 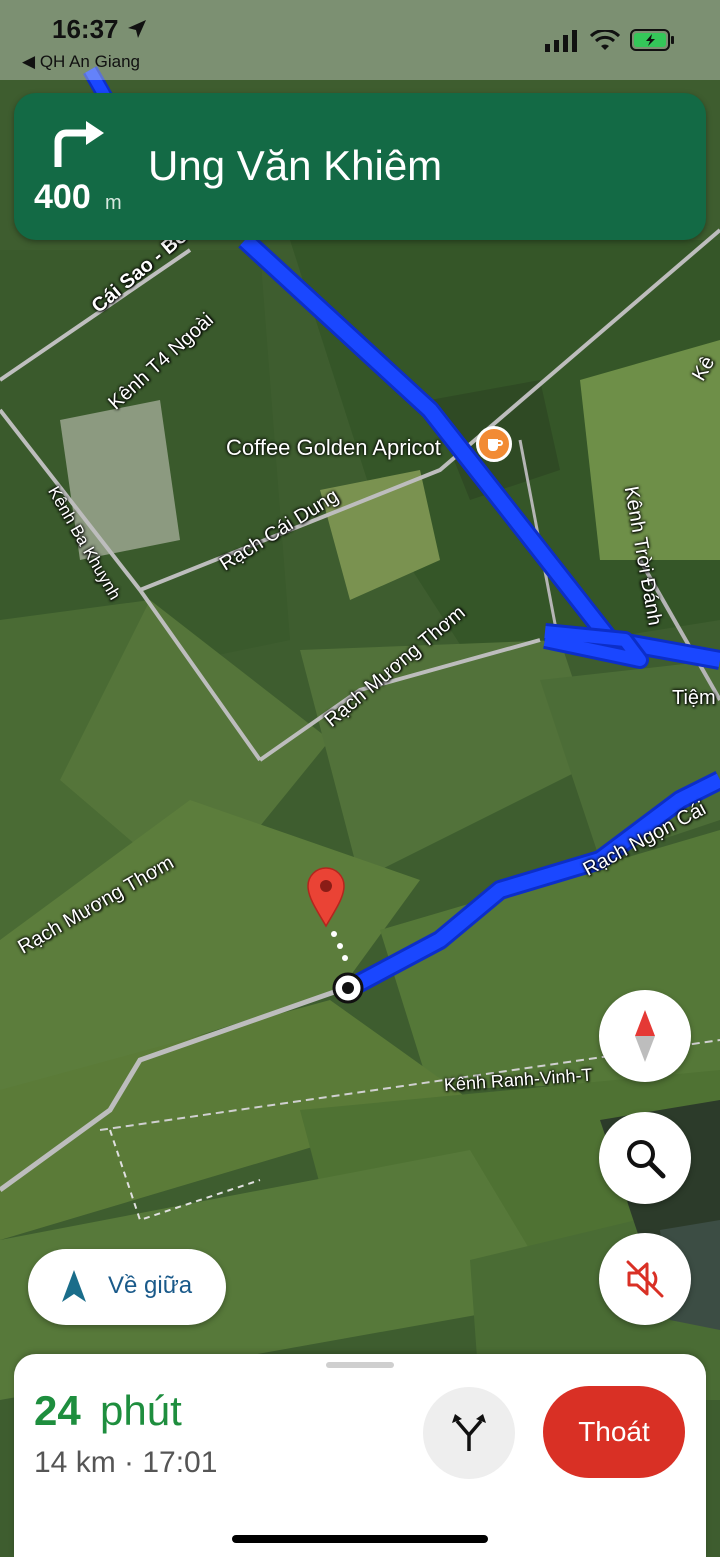 What do you see at coordinates (604, 39) in the screenshot?
I see `wifi-icon` at bounding box center [604, 39].